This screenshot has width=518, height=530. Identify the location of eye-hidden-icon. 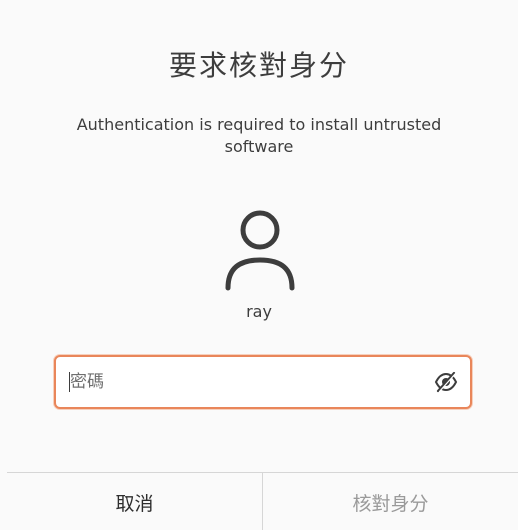
(446, 382).